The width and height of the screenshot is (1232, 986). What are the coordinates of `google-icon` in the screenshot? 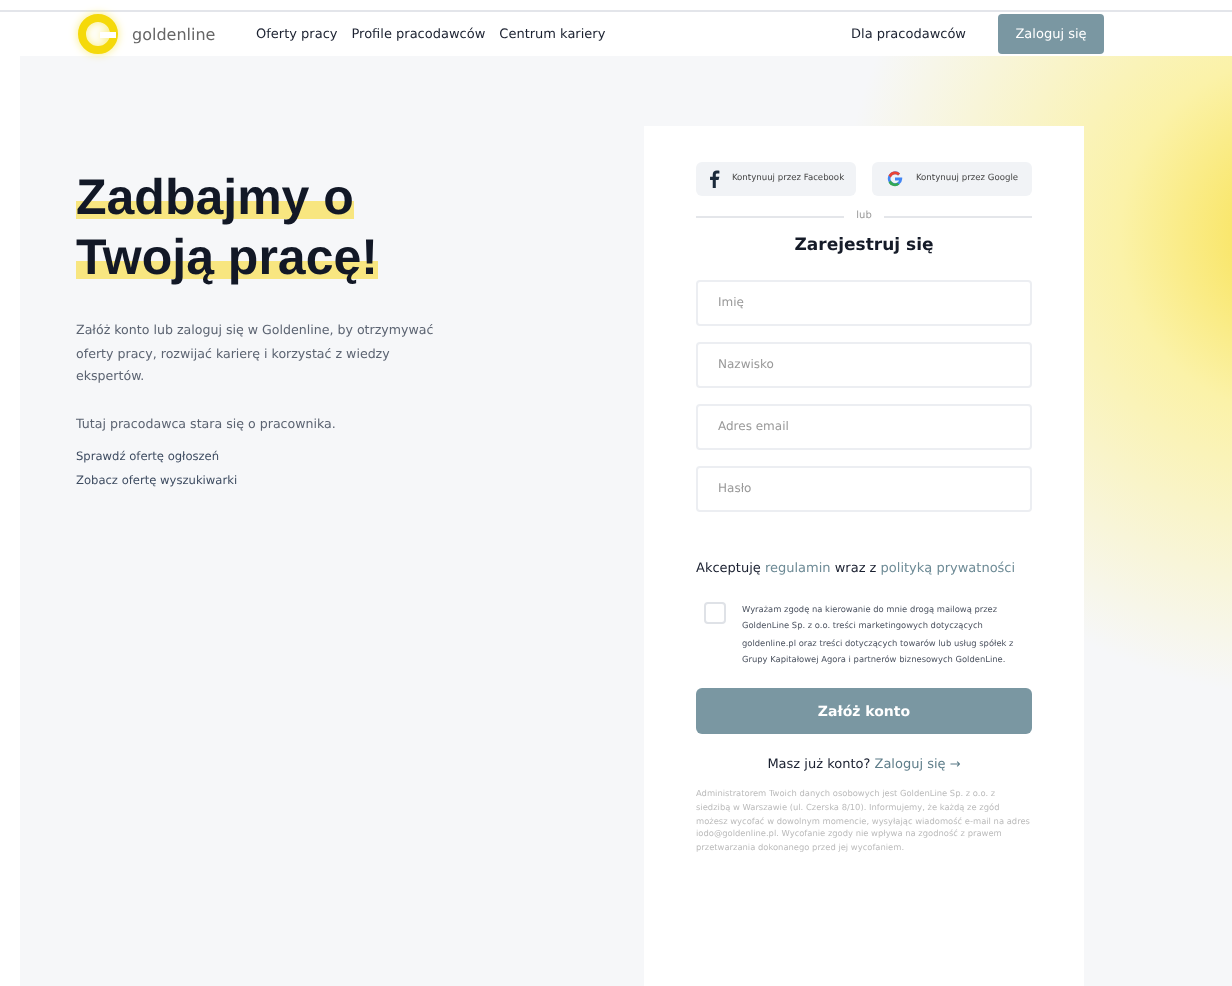 It's located at (894, 179).